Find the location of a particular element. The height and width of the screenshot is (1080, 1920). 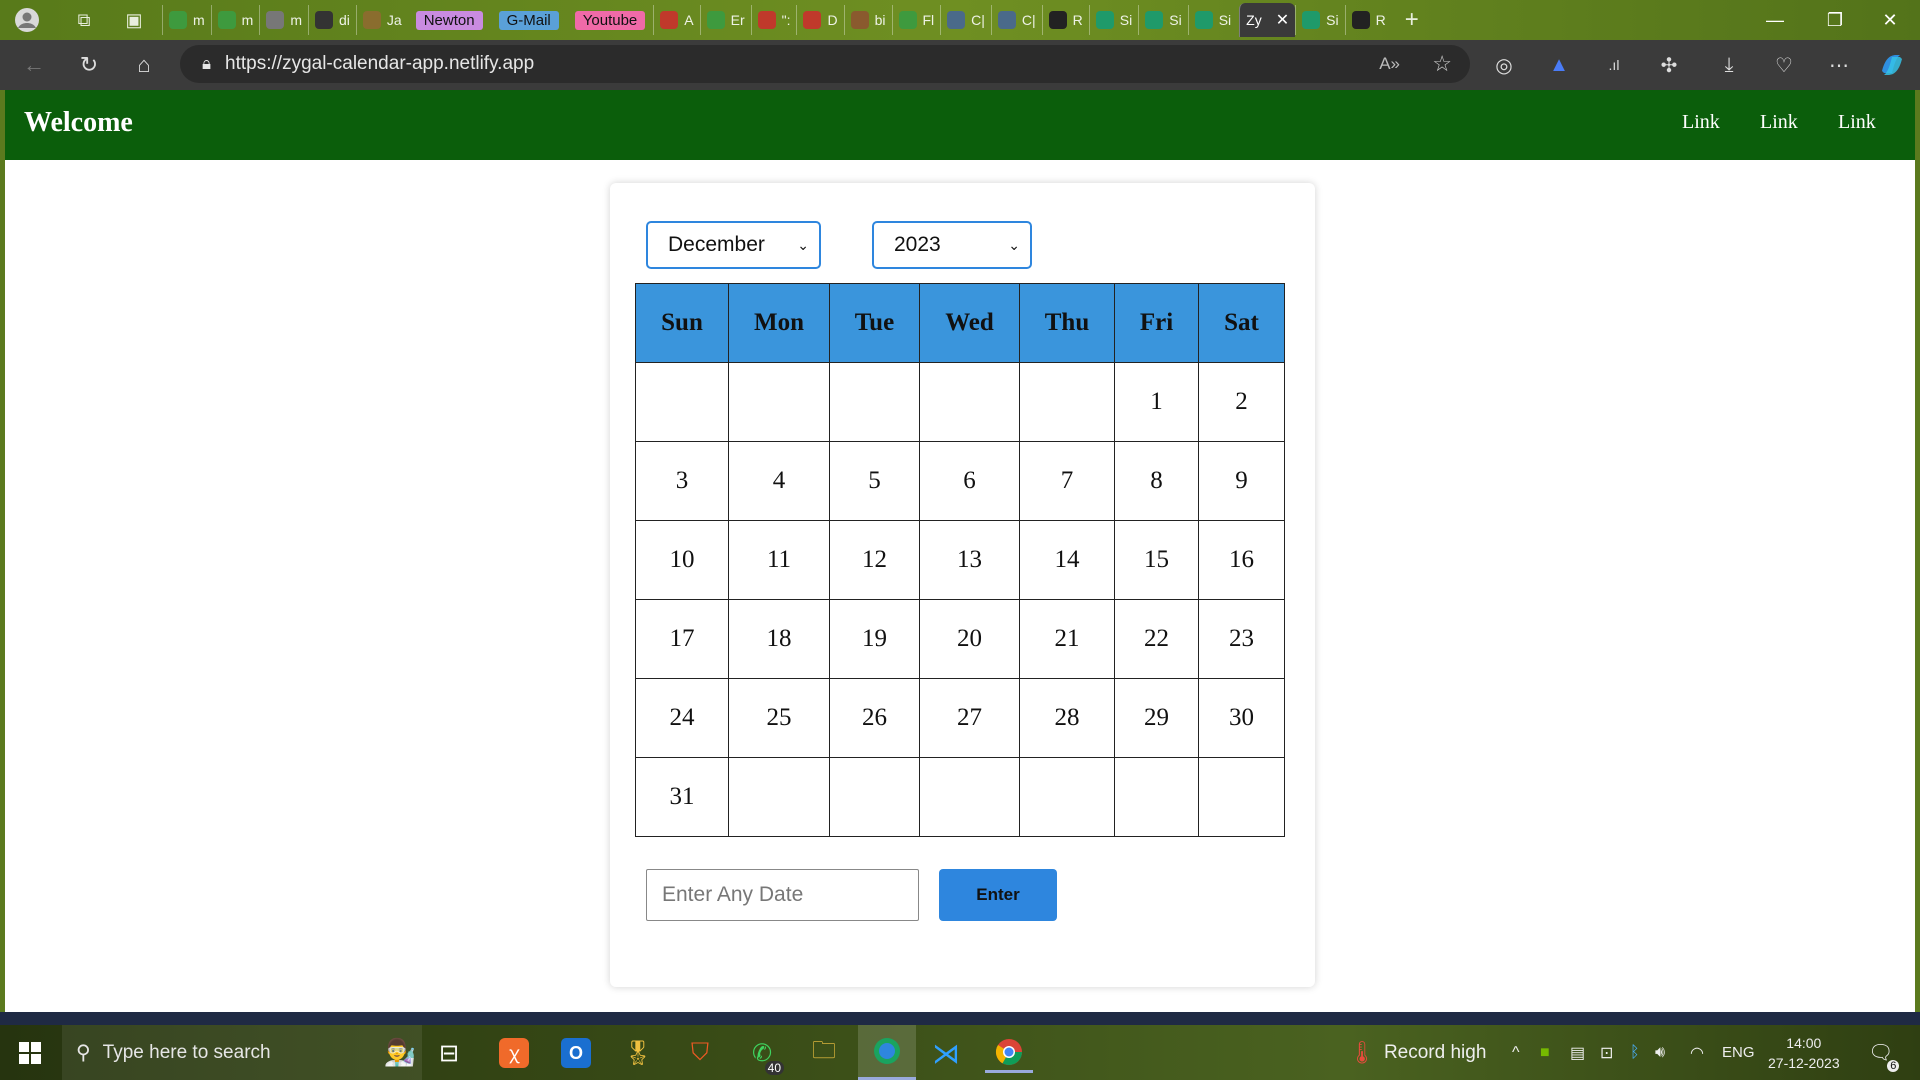

calendar-day-cell: 13 is located at coordinates (969, 560).